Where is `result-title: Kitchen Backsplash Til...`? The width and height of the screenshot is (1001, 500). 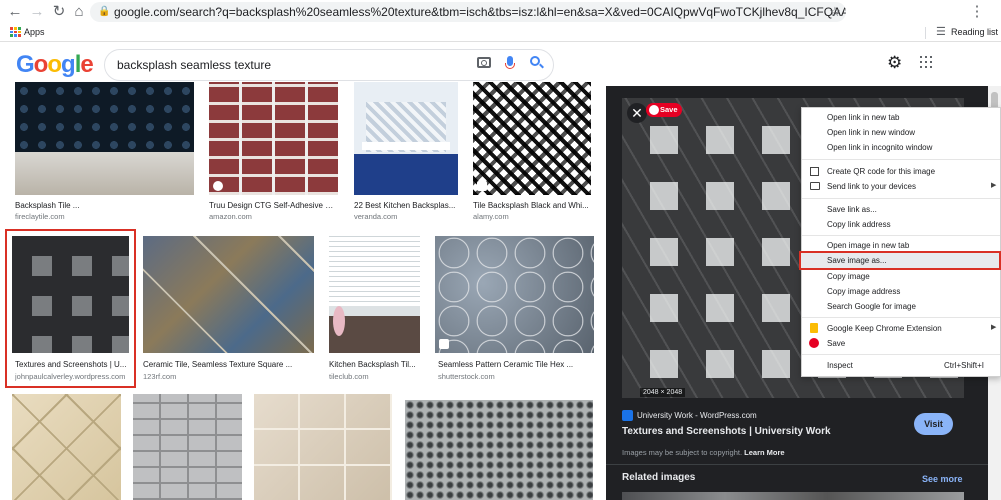
result-title: Kitchen Backsplash Til... is located at coordinates (374, 364).